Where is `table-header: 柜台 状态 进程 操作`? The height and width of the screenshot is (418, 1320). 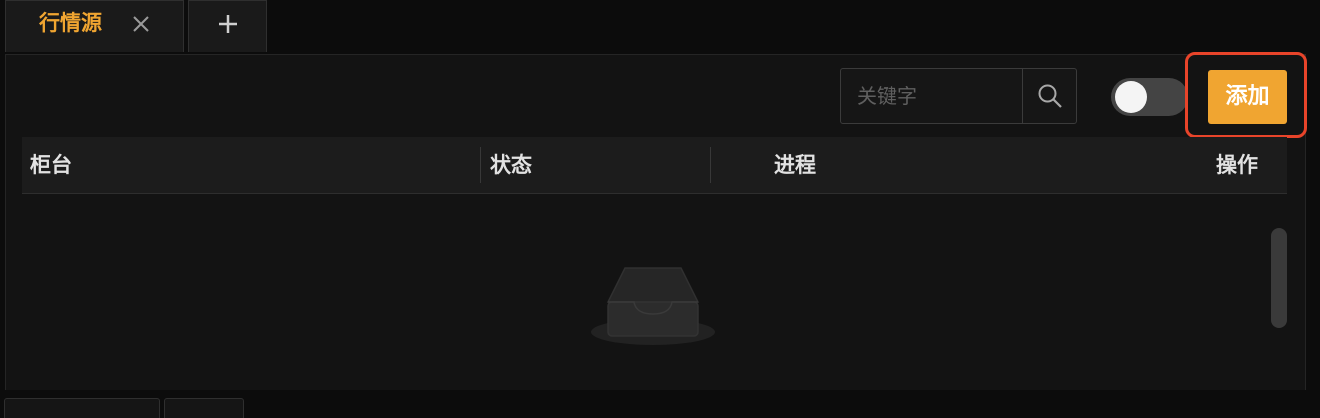
table-header: 柜台 状态 进程 操作 is located at coordinates (654, 165).